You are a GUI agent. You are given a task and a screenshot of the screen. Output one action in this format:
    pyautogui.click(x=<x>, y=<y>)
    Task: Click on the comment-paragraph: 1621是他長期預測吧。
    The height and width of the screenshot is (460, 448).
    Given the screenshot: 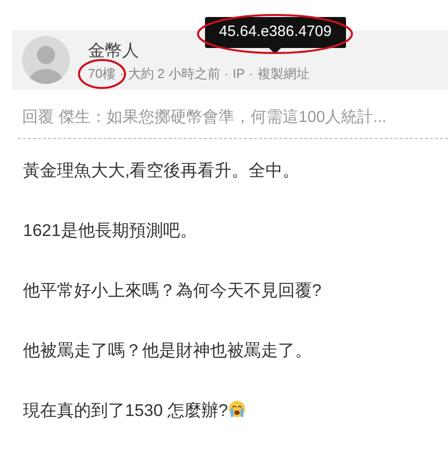 What is the action you would take?
    pyautogui.click(x=110, y=231)
    